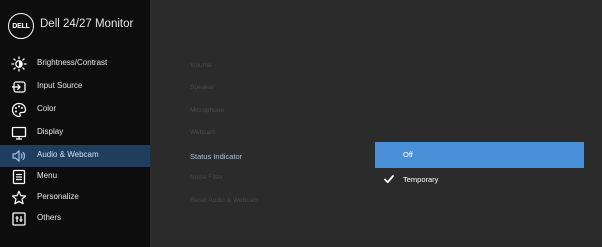 This screenshot has height=247, width=602. Describe the element at coordinates (75, 177) in the screenshot. I see `nav-item-menu: Menu` at that location.